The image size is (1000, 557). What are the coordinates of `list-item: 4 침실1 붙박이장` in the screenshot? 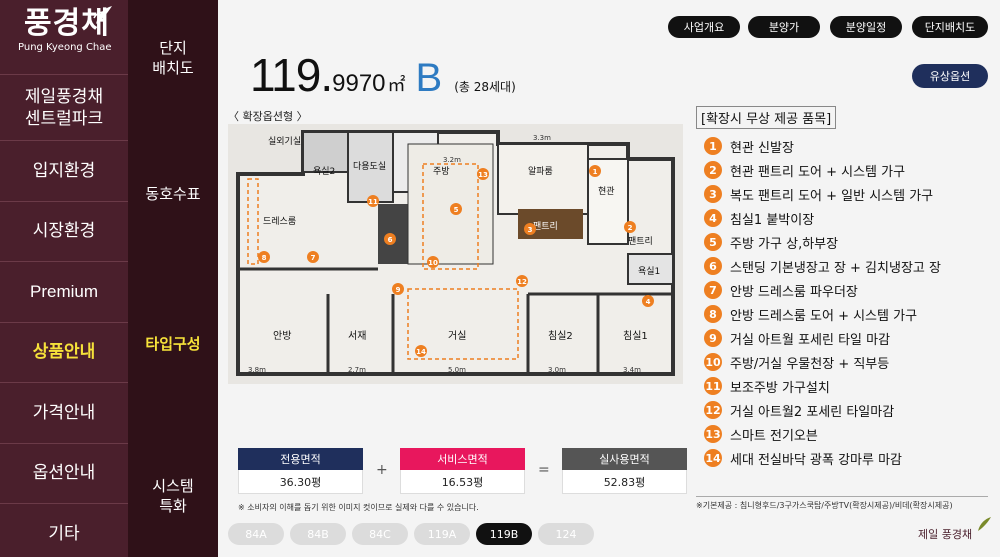 It's located at (822, 218).